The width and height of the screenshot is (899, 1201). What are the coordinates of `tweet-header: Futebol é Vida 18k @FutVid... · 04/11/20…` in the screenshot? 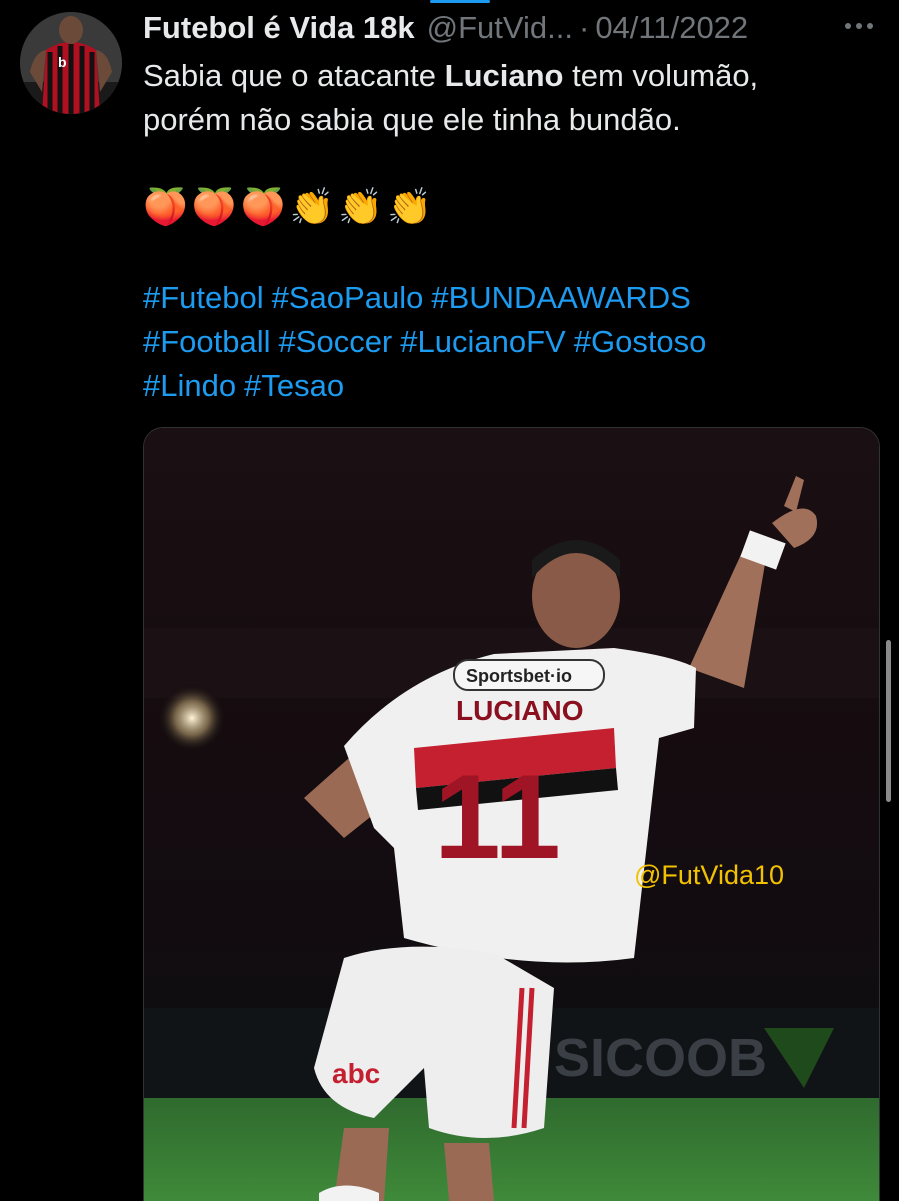 It's located at (493, 28).